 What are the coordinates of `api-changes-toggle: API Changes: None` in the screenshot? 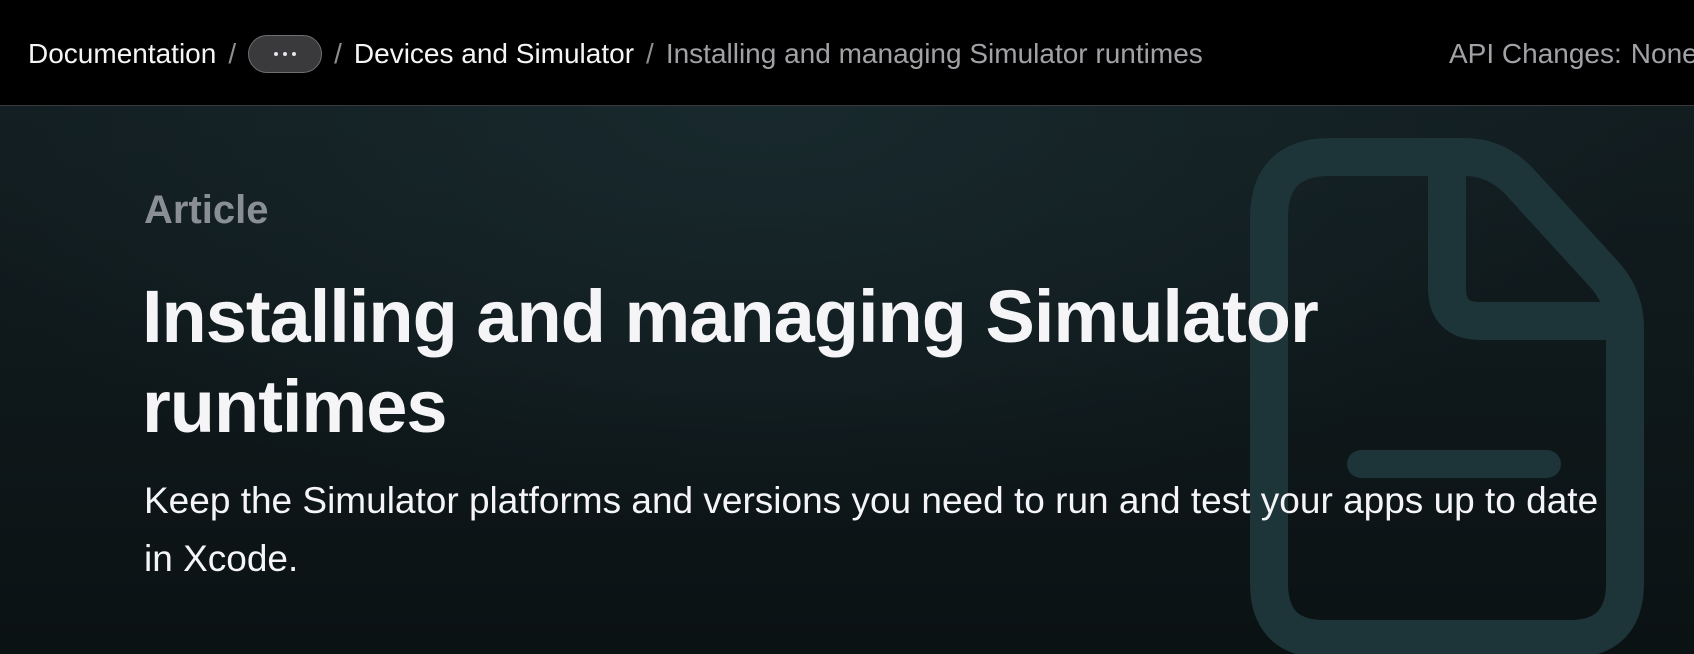 It's located at (1571, 54).